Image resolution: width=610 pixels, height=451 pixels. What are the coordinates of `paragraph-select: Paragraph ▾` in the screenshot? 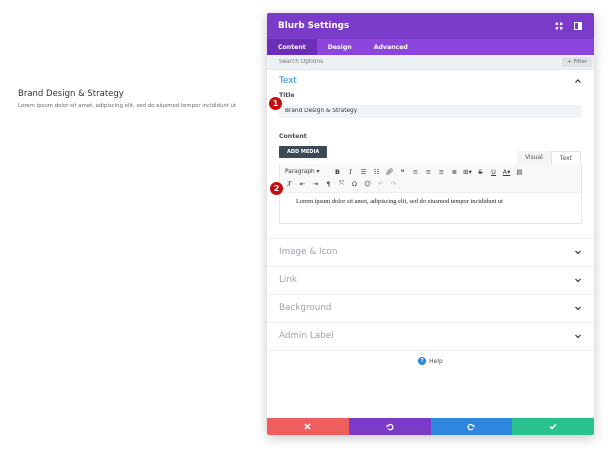 It's located at (307, 172).